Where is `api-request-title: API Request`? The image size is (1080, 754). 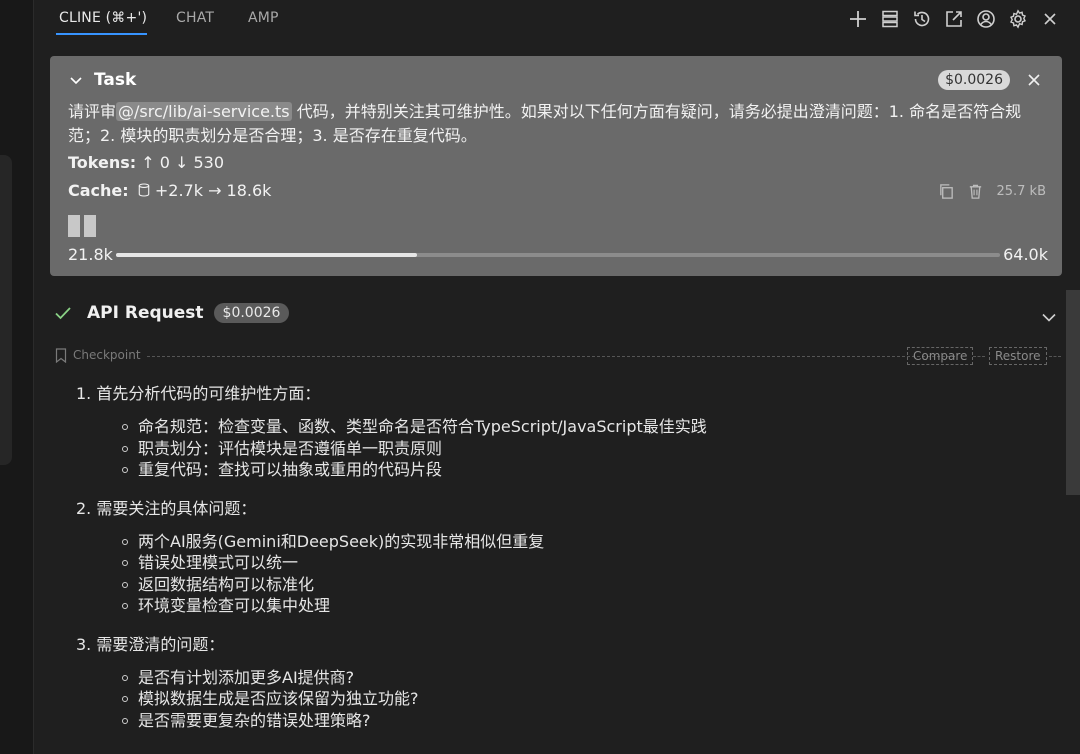
api-request-title: API Request is located at coordinates (145, 313).